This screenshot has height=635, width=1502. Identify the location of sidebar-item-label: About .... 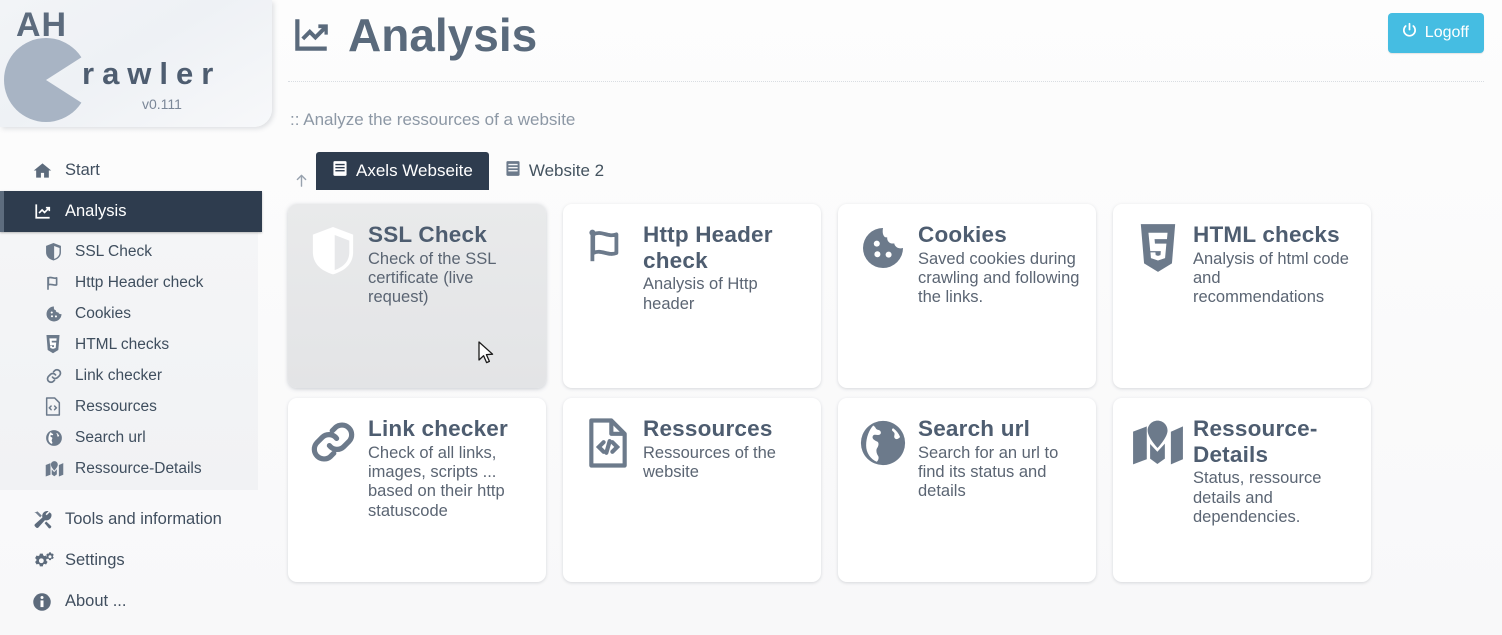
(96, 601).